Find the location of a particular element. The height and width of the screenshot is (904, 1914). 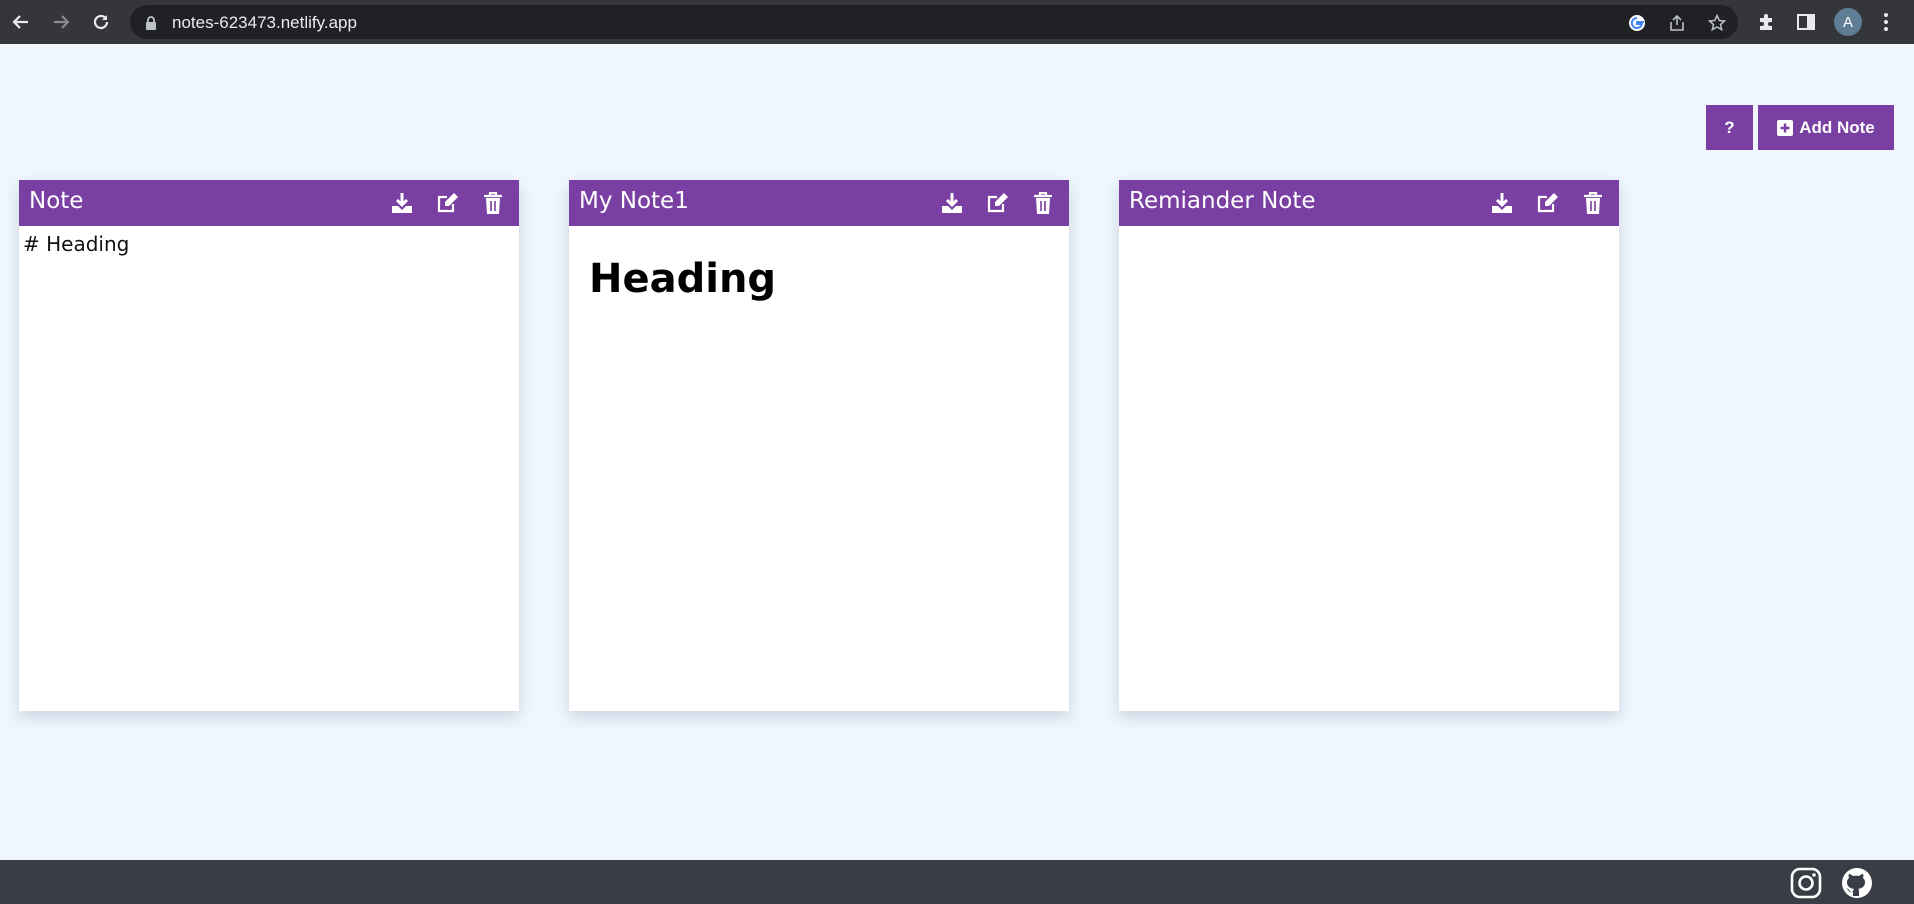

url-text: notes-623473.netlify.app is located at coordinates (264, 23).